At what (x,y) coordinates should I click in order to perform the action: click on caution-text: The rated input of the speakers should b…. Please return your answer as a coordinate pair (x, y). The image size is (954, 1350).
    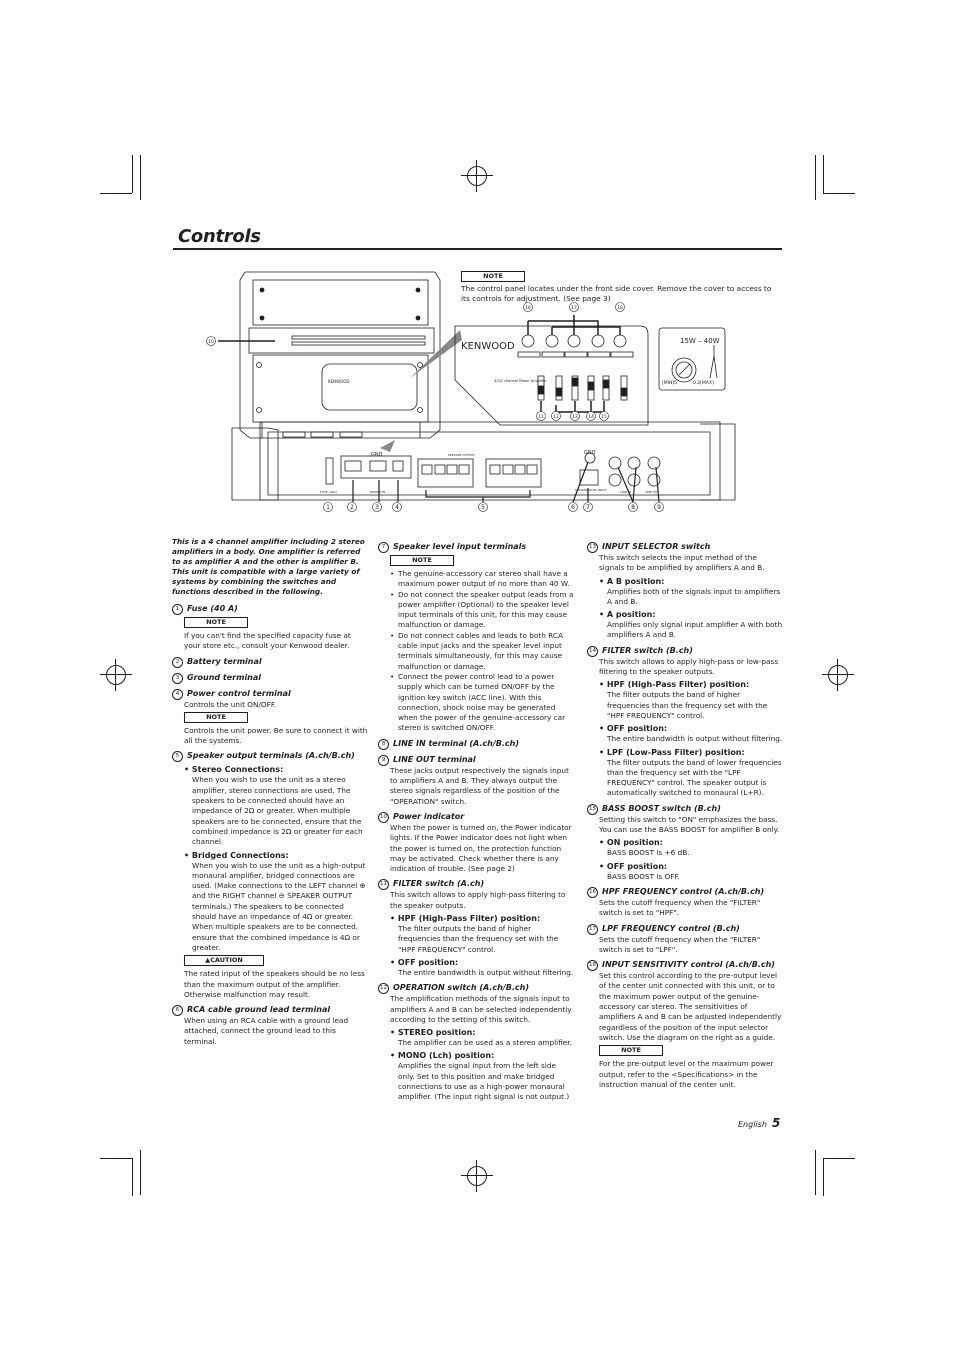
    Looking at the image, I should click on (274, 984).